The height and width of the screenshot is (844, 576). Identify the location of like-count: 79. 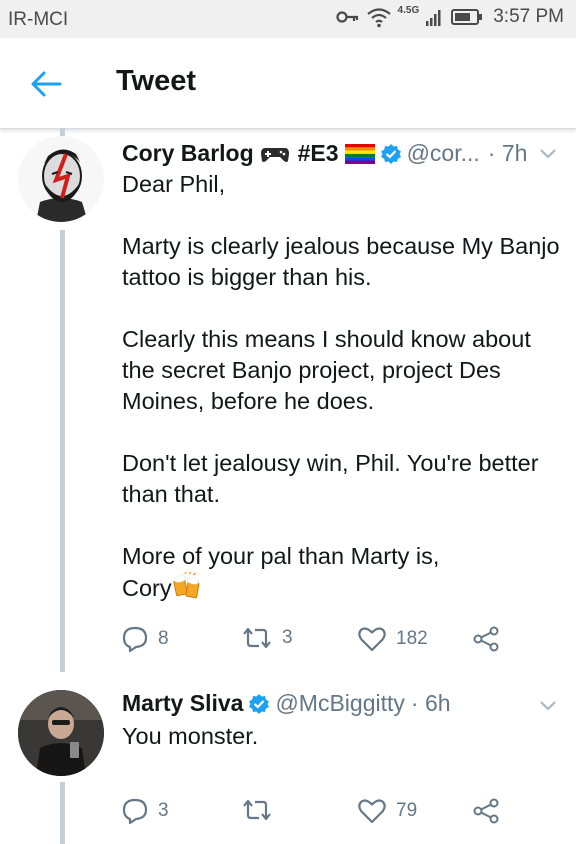
(407, 810).